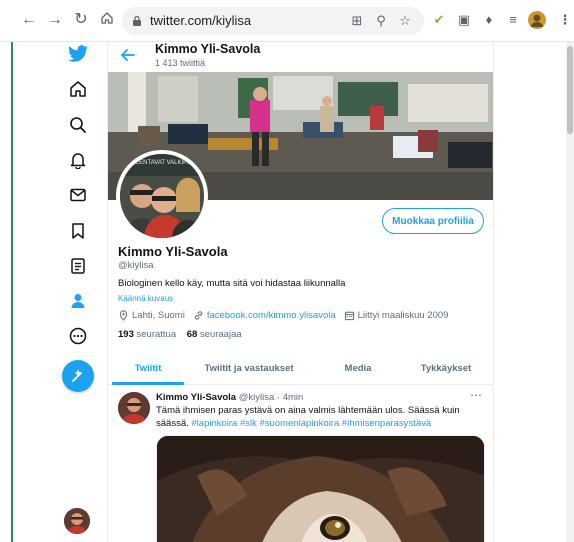 The height and width of the screenshot is (542, 574). What do you see at coordinates (476, 395) in the screenshot?
I see `more-options-icon: ⋯` at bounding box center [476, 395].